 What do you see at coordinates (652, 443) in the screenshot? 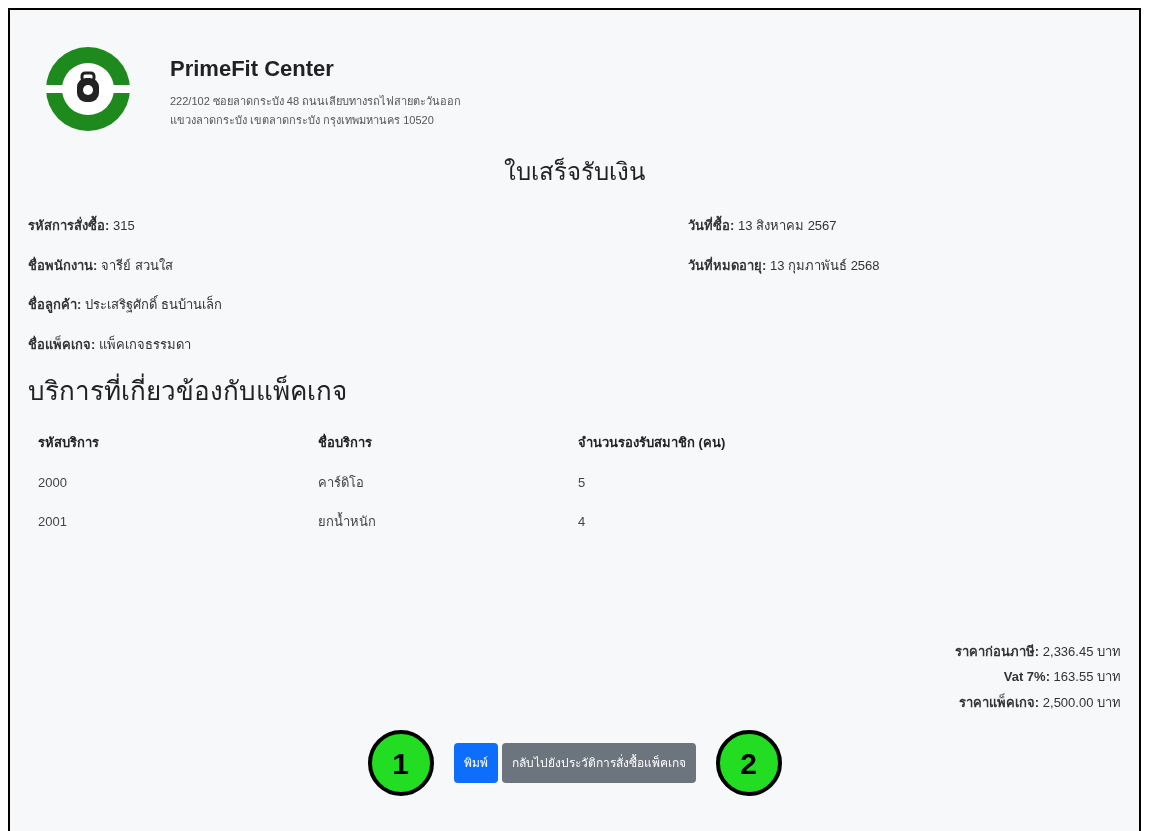
I see `column-header: จำนวนรองรับสมาชิก (คน)` at bounding box center [652, 443].